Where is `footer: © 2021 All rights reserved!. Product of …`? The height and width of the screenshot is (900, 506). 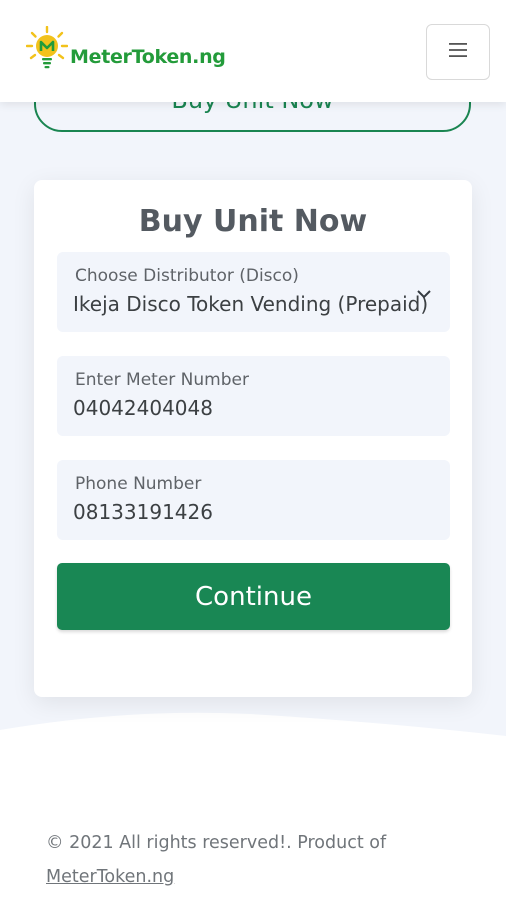
footer: © 2021 All rights reserved!. Product of … is located at coordinates (216, 860).